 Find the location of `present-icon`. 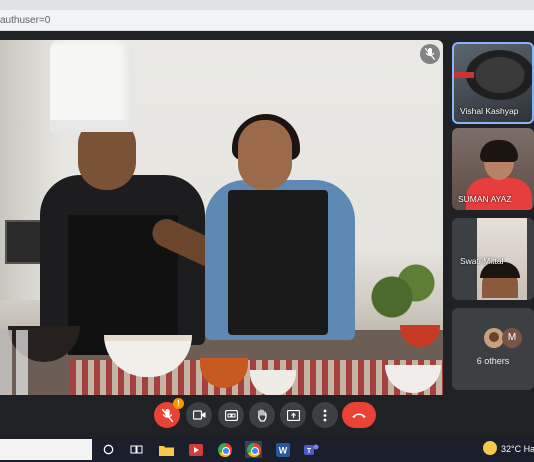

present-icon is located at coordinates (293, 415).